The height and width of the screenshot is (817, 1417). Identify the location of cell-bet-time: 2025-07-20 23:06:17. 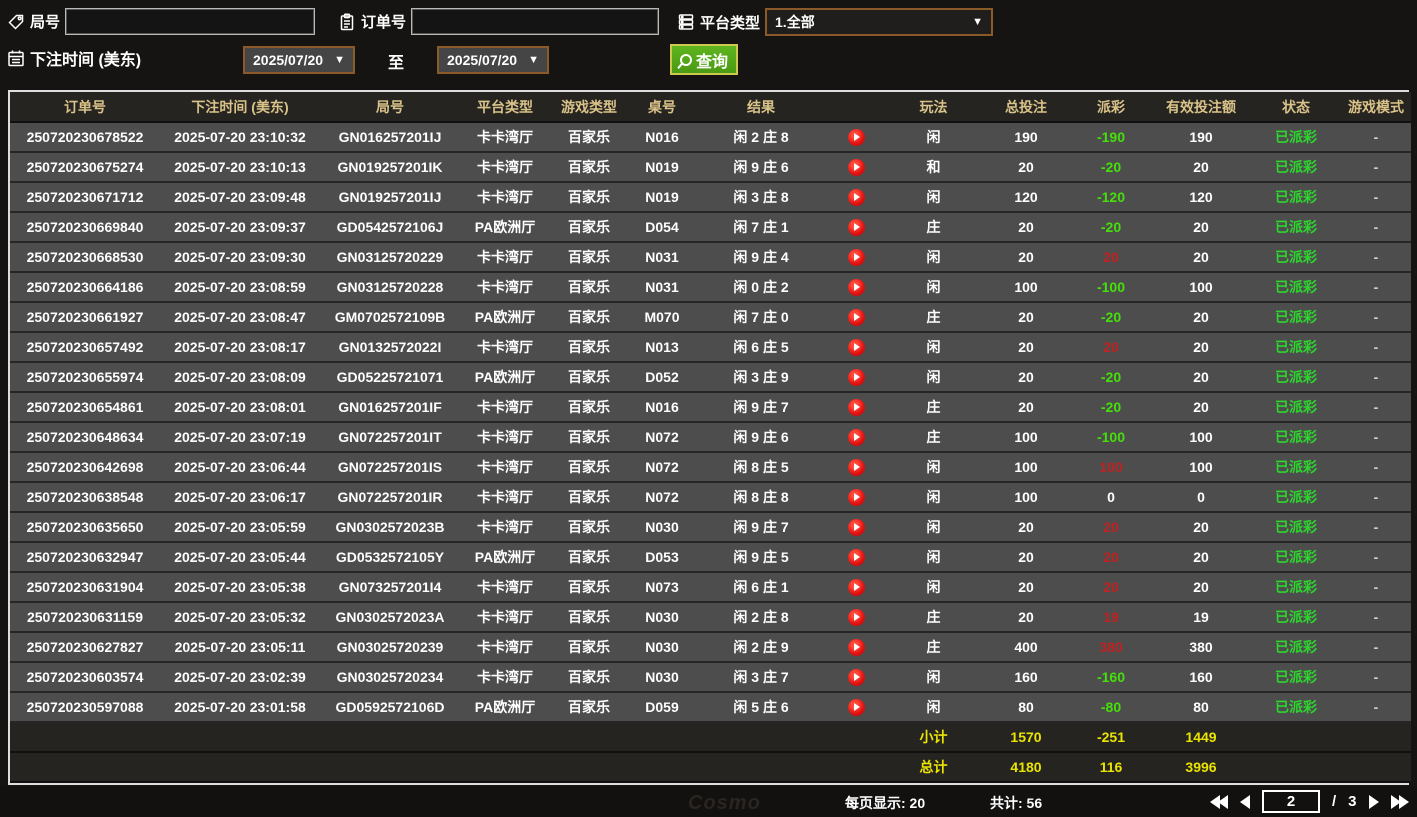
(240, 497).